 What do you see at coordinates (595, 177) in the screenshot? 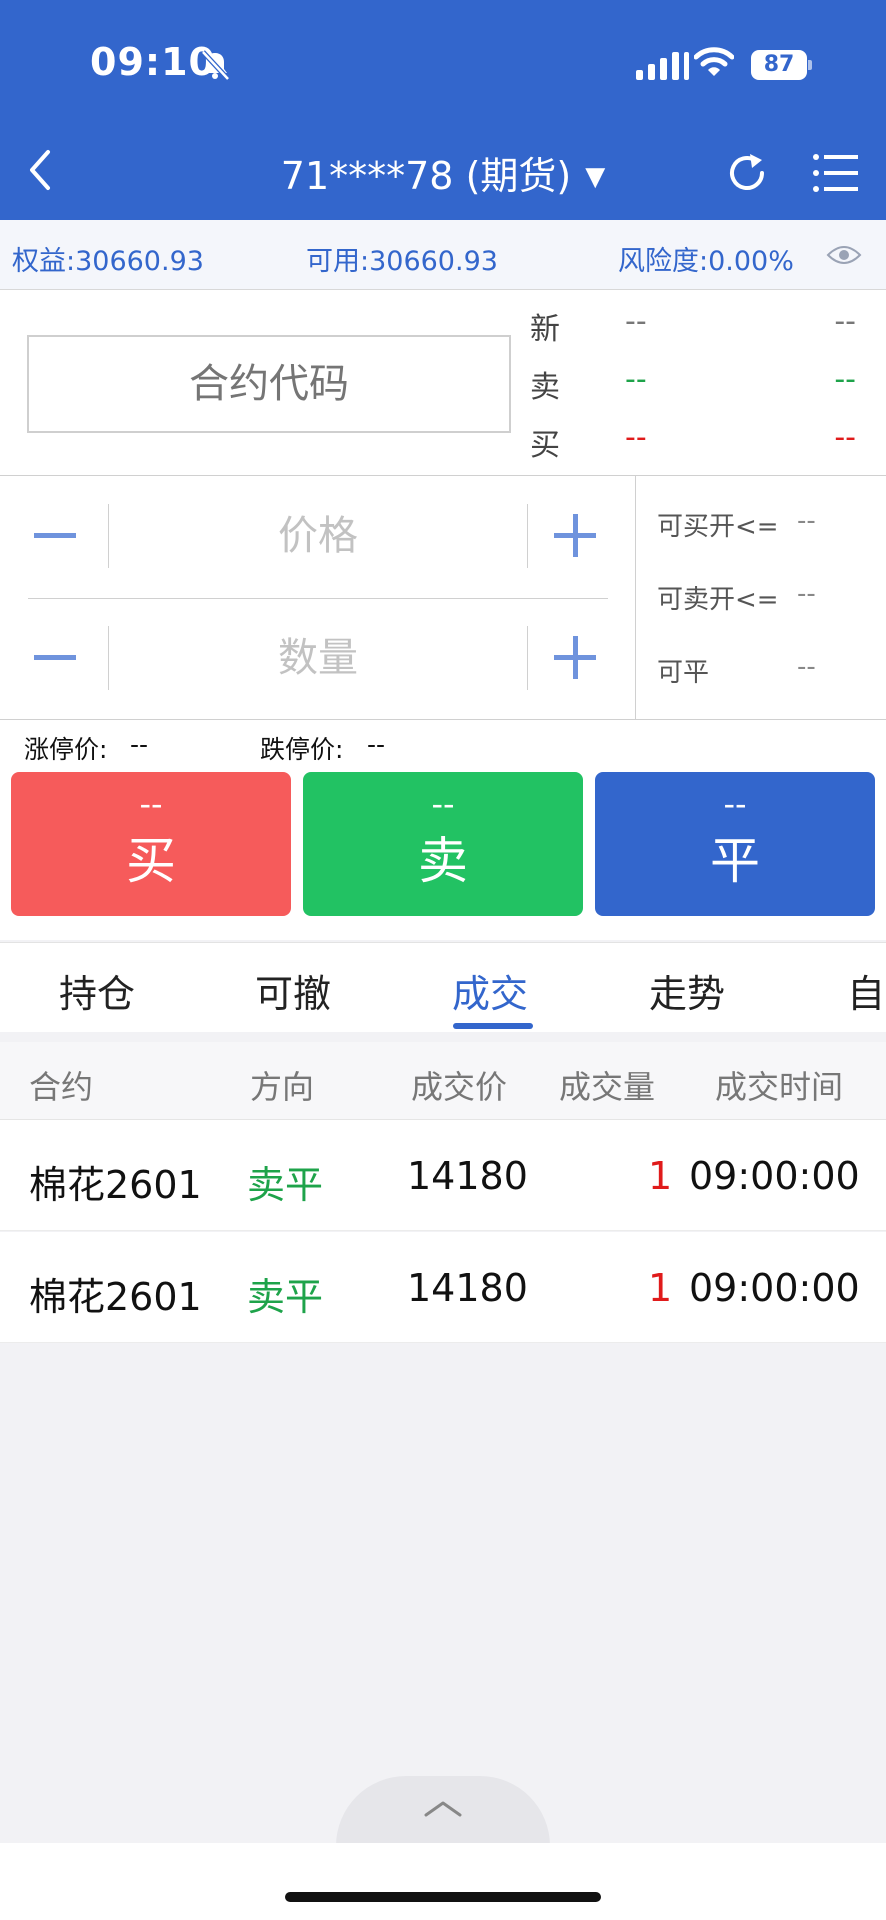
I see `caret-down-icon: ▼` at bounding box center [595, 177].